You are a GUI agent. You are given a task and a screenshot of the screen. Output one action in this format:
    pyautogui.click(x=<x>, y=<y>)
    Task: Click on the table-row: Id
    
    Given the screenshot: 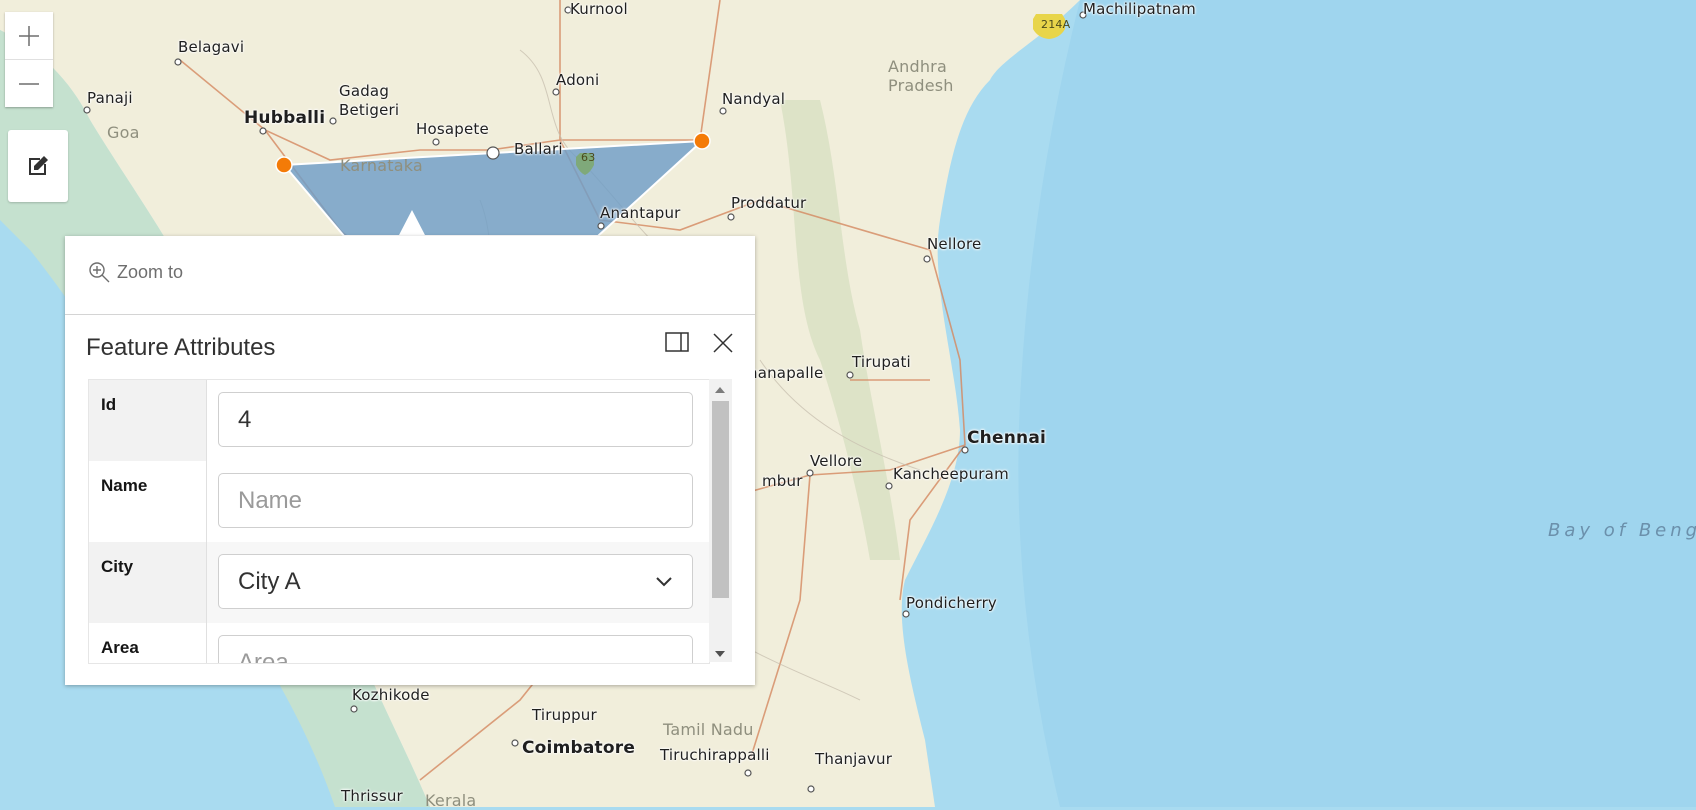 What is the action you would take?
    pyautogui.click(x=399, y=421)
    